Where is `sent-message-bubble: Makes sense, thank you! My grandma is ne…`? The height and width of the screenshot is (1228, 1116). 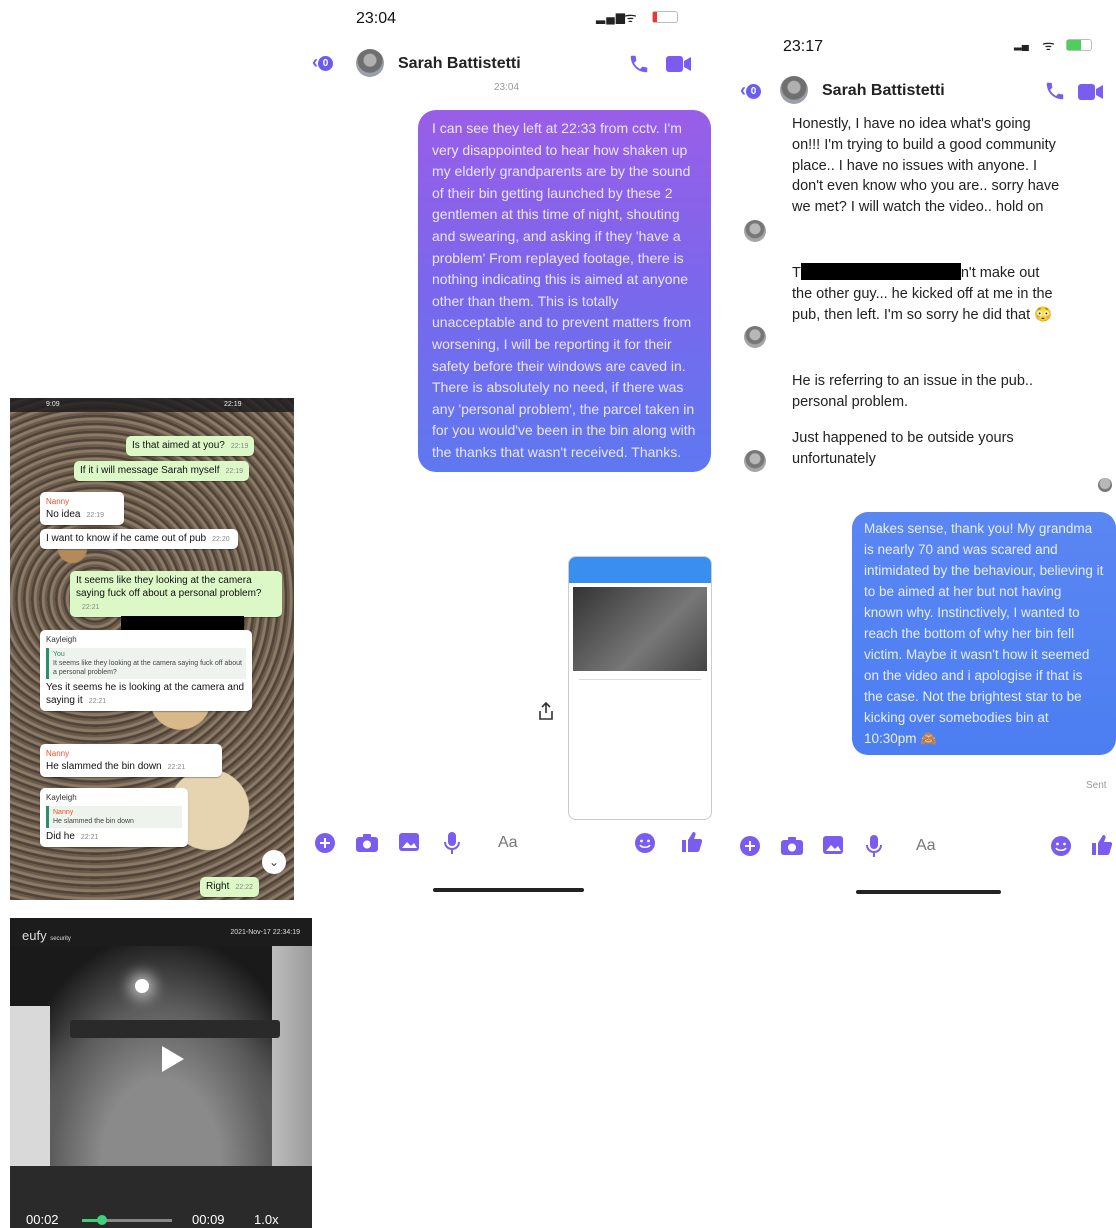 sent-message-bubble: Makes sense, thank you! My grandma is ne… is located at coordinates (984, 633).